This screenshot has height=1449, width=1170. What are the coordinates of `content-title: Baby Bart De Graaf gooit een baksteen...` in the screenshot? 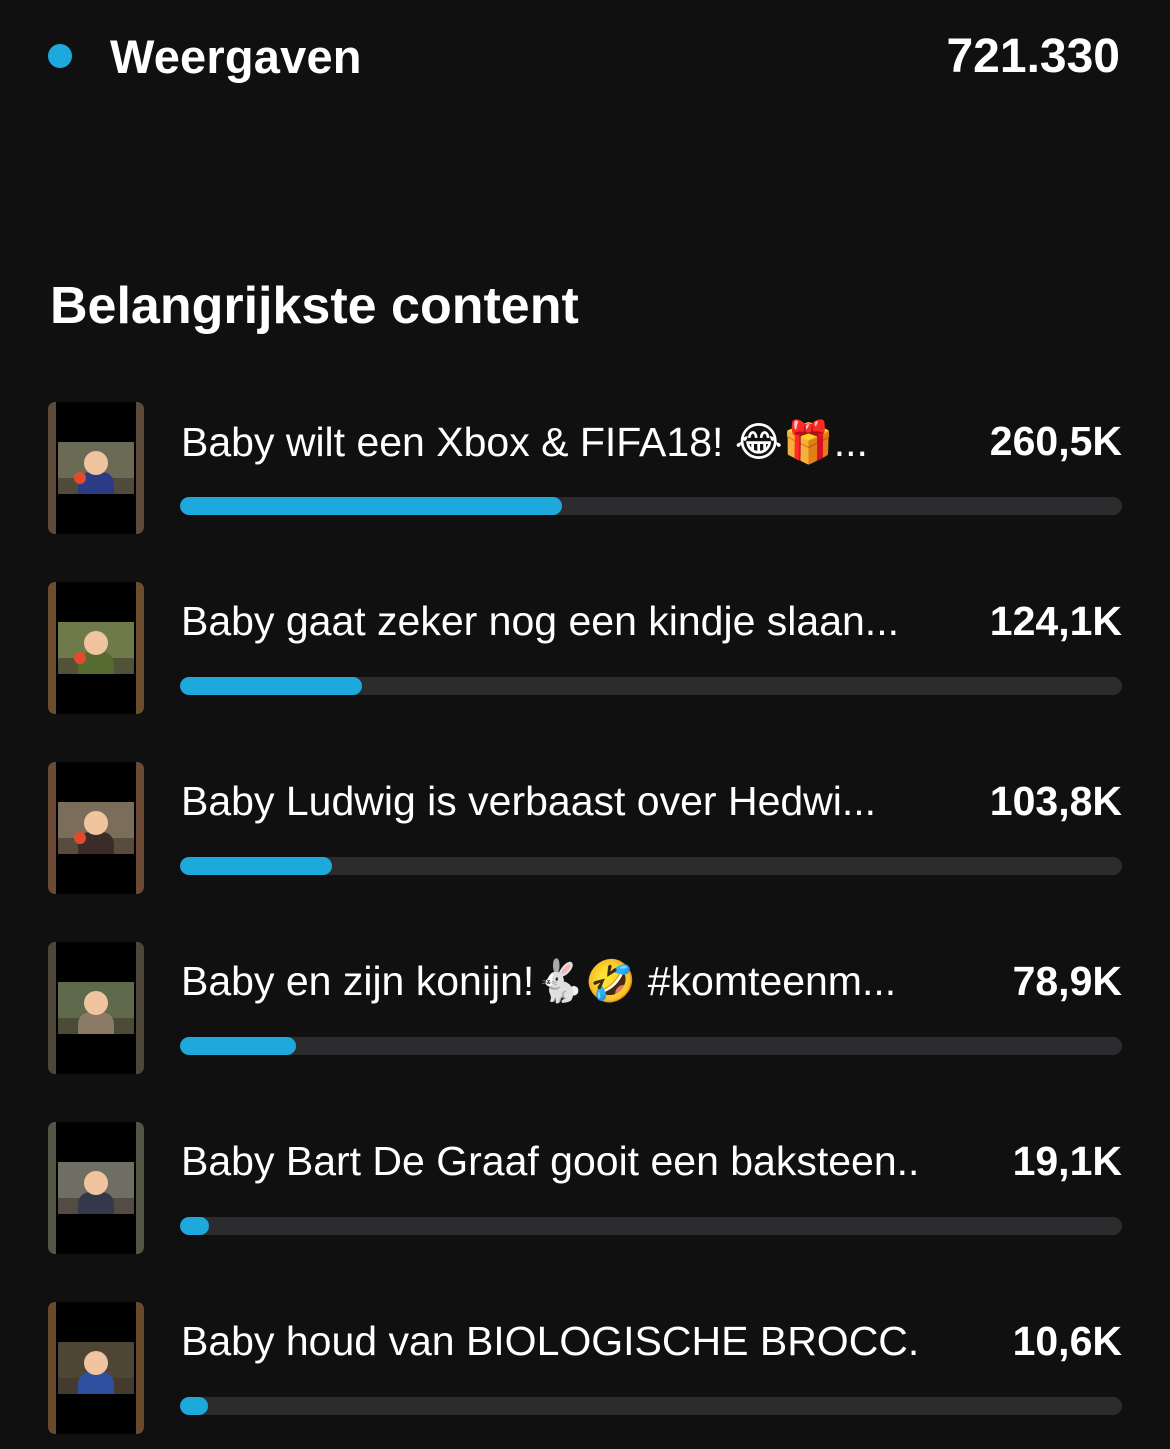 It's located at (551, 1161).